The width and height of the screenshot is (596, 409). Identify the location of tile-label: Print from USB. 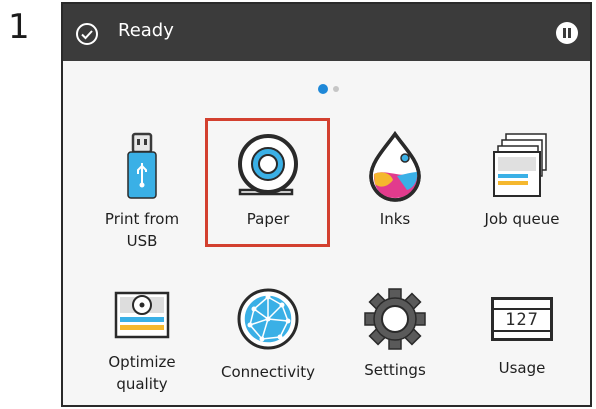
(142, 230).